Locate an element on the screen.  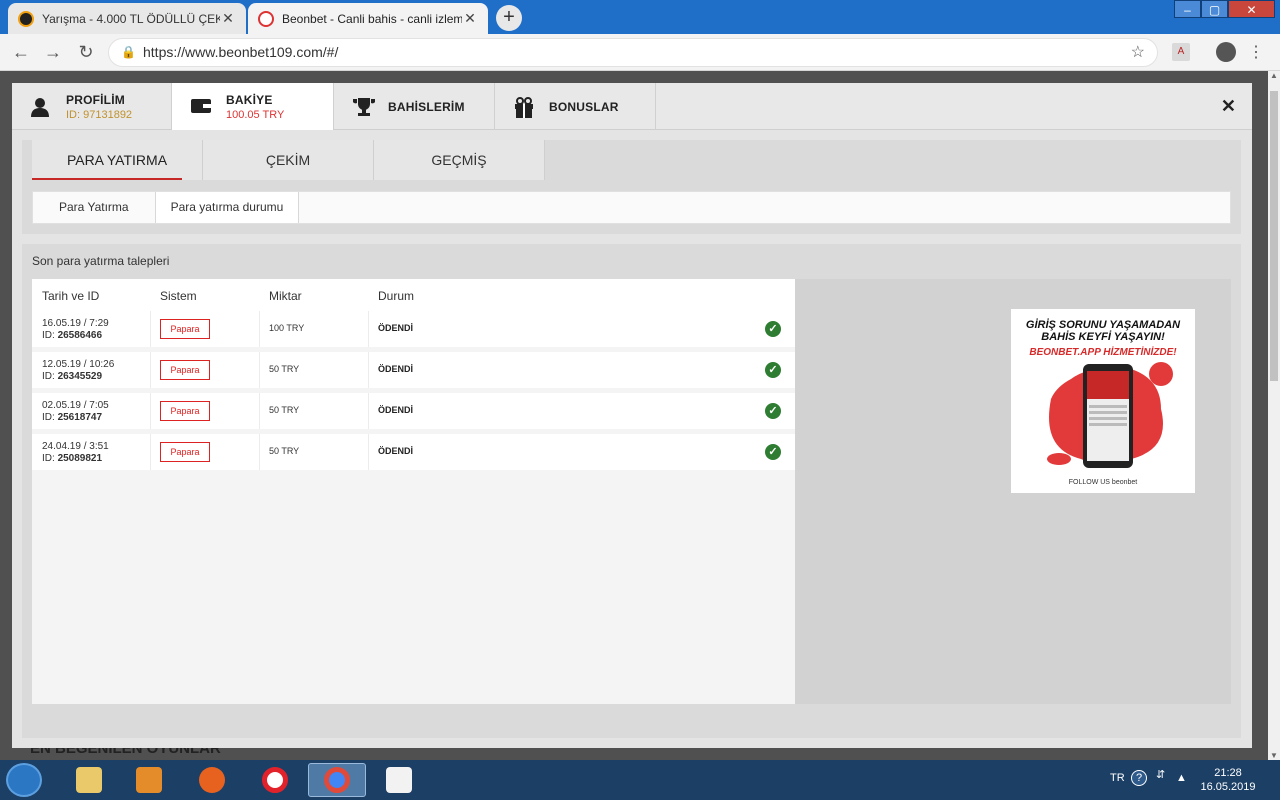
recent-deposits-title: Son para yatırma talepleri is located at coordinates (101, 261).